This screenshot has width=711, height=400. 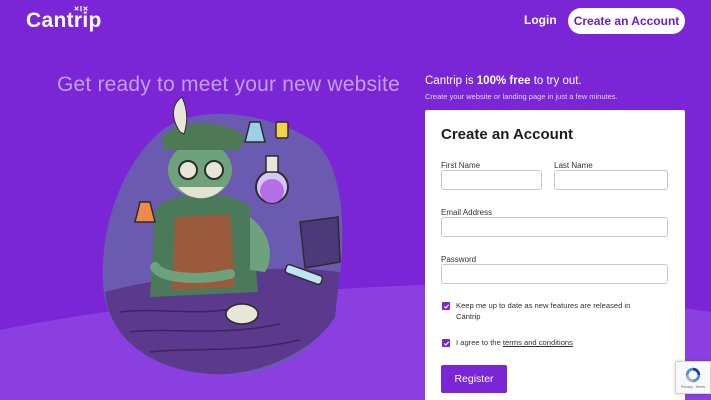 I want to click on recaptcha-badge: Privacy - Terms, so click(x=693, y=377).